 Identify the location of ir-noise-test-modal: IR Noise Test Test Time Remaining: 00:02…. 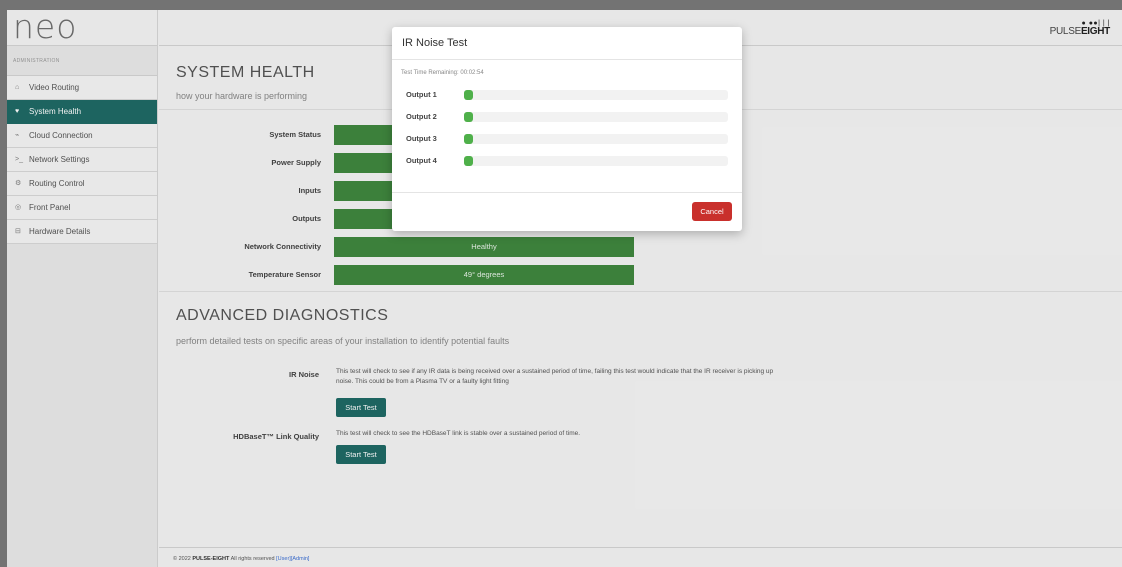
(567, 129).